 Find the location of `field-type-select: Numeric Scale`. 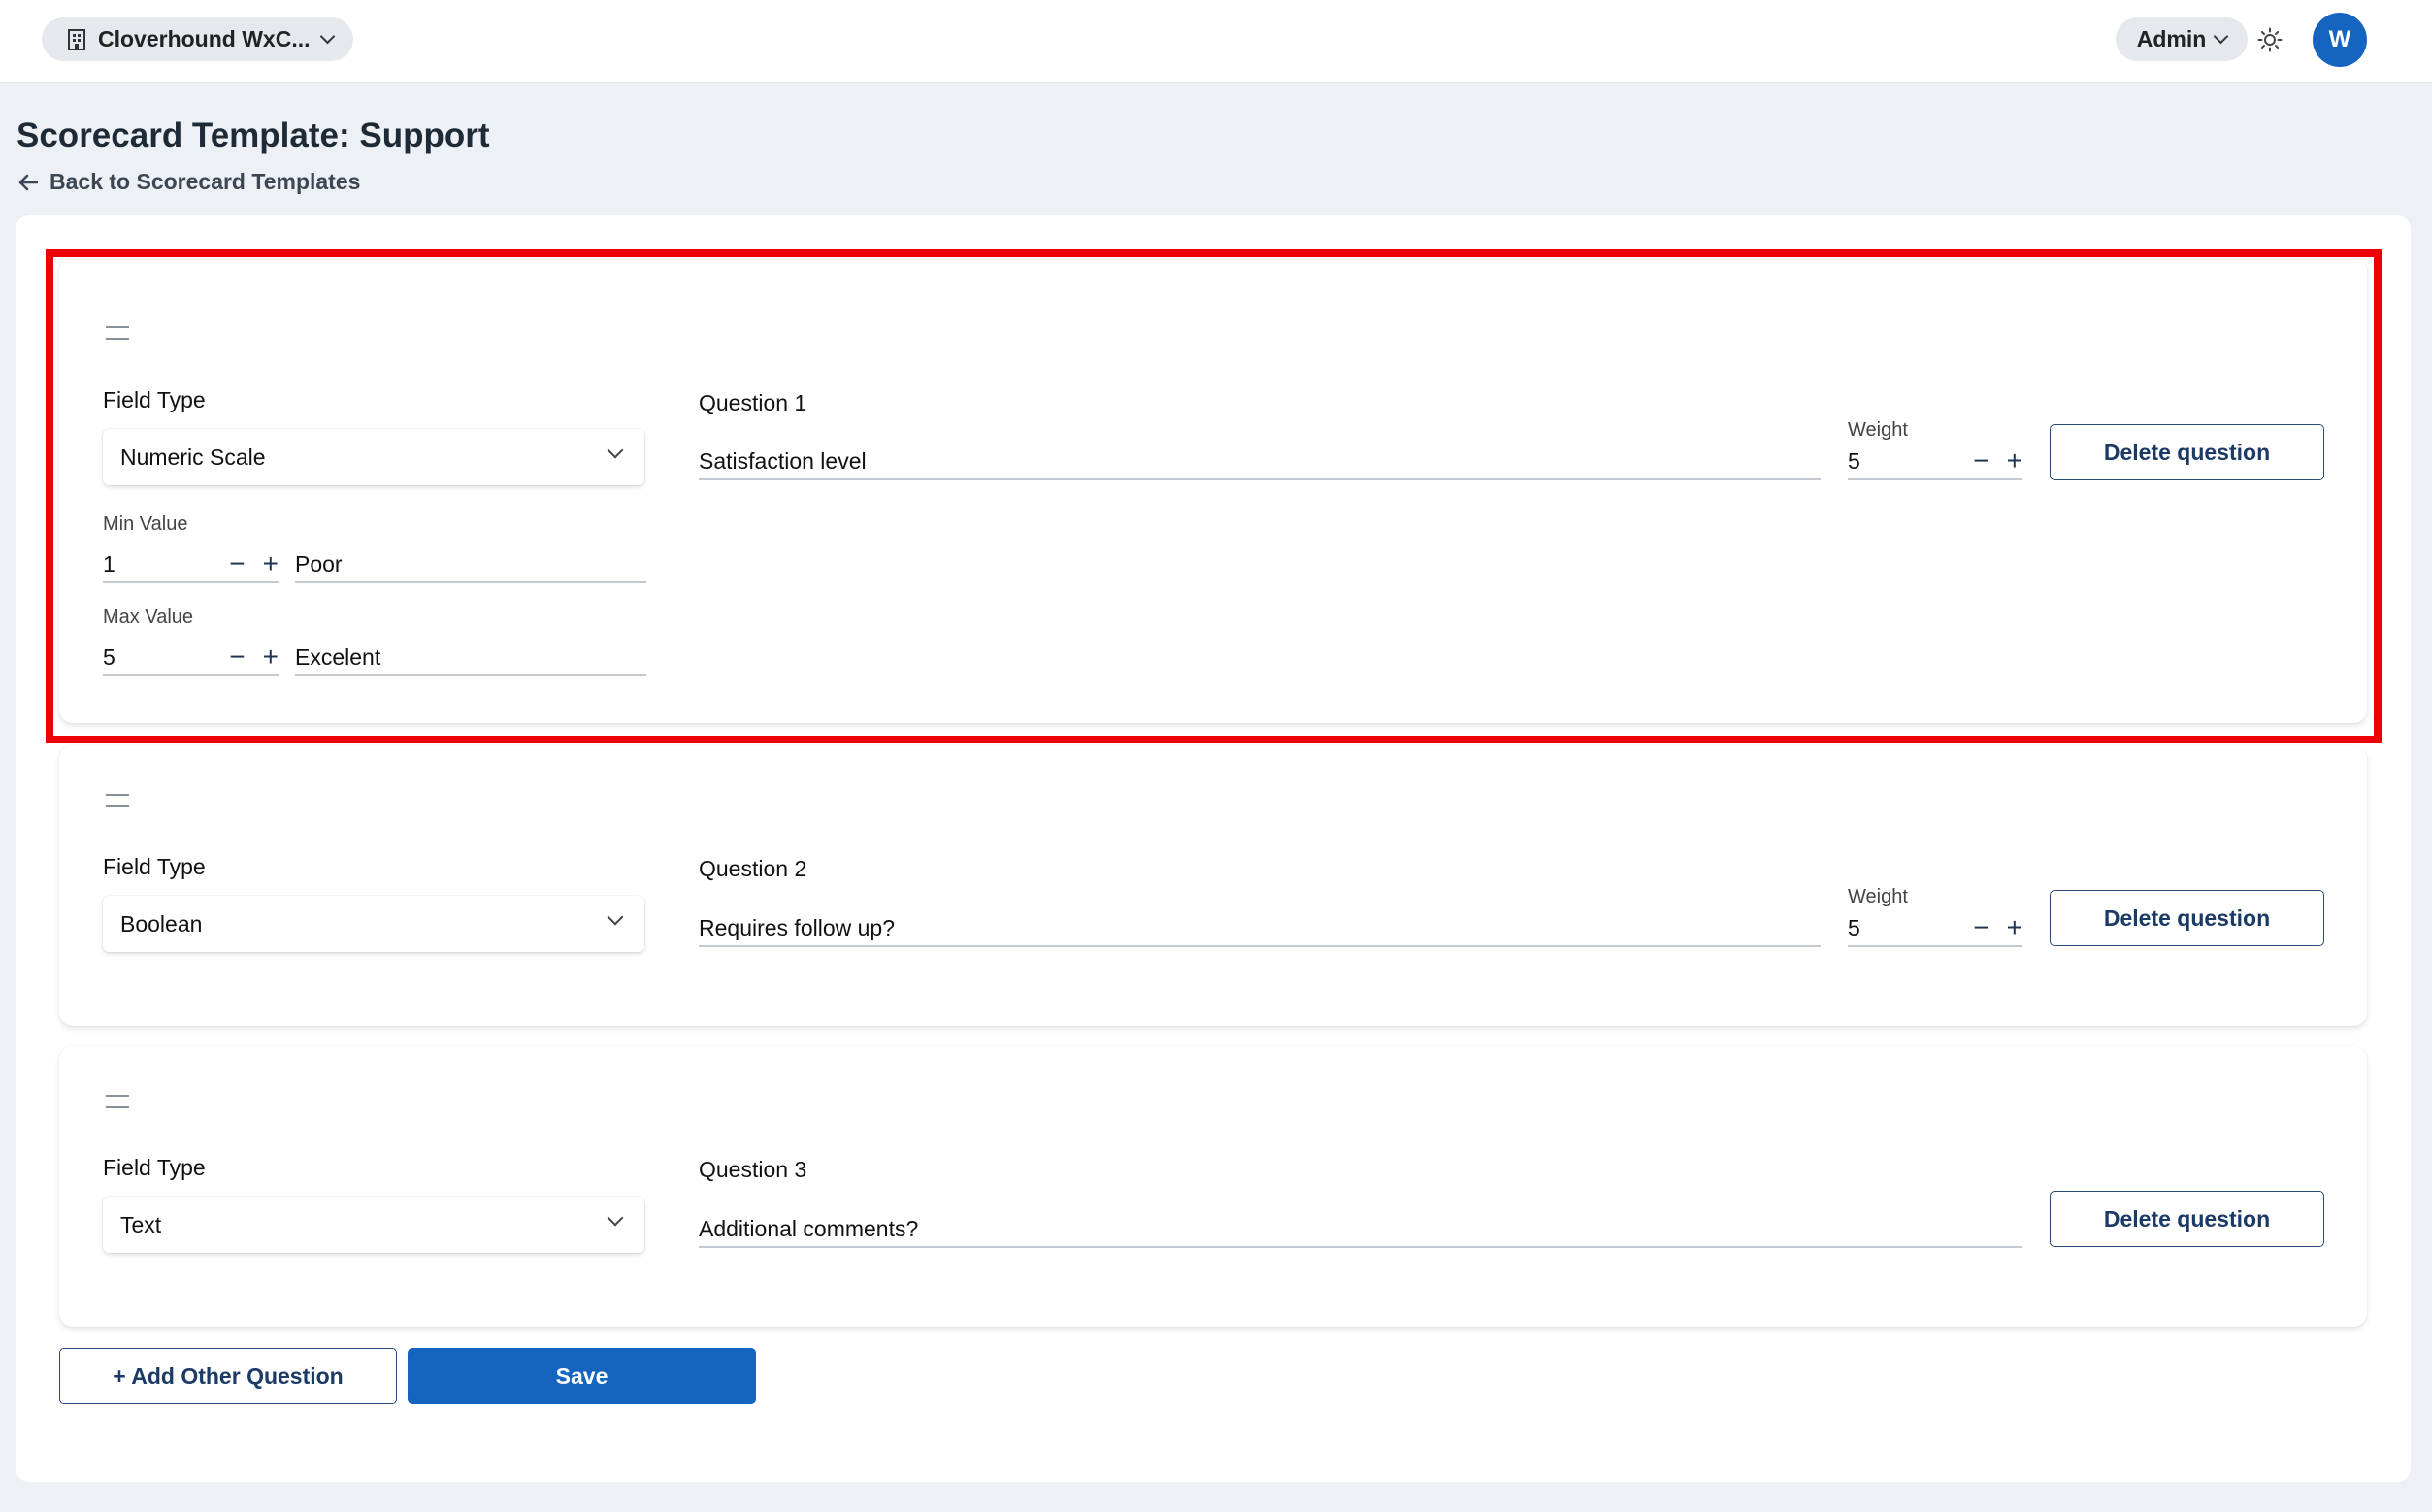

field-type-select: Numeric Scale is located at coordinates (373, 457).